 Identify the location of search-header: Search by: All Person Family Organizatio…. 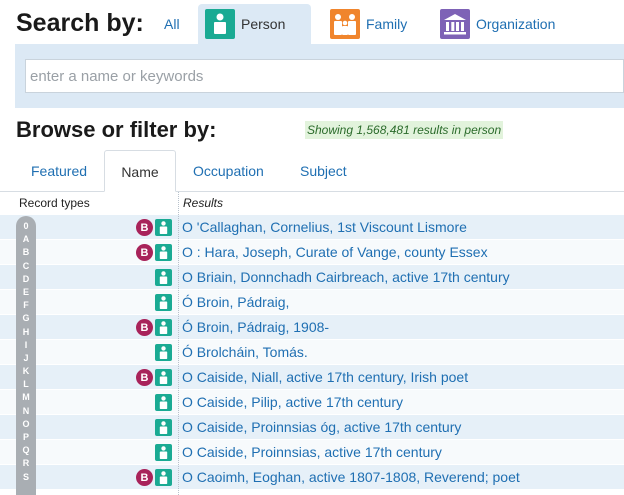
(312, 22).